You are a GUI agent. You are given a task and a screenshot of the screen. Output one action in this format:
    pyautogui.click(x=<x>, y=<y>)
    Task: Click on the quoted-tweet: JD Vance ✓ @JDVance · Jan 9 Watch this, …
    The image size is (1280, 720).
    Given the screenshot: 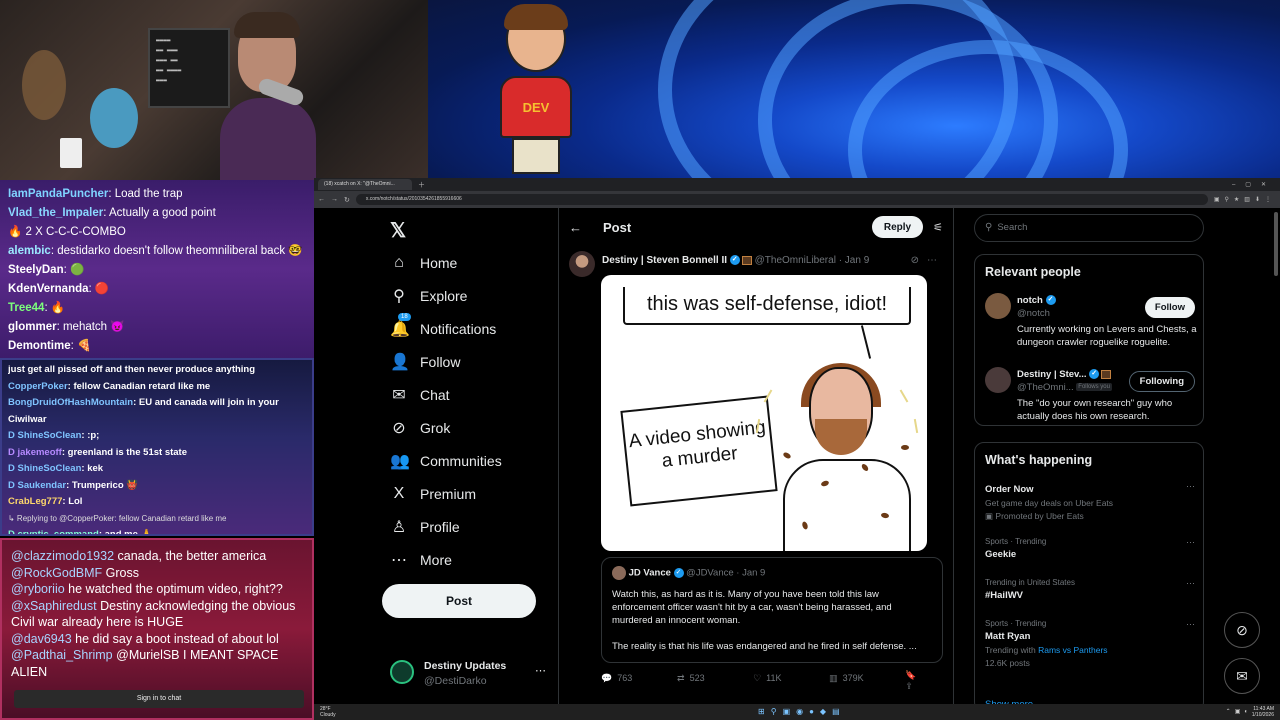 What is the action you would take?
    pyautogui.click(x=772, y=610)
    